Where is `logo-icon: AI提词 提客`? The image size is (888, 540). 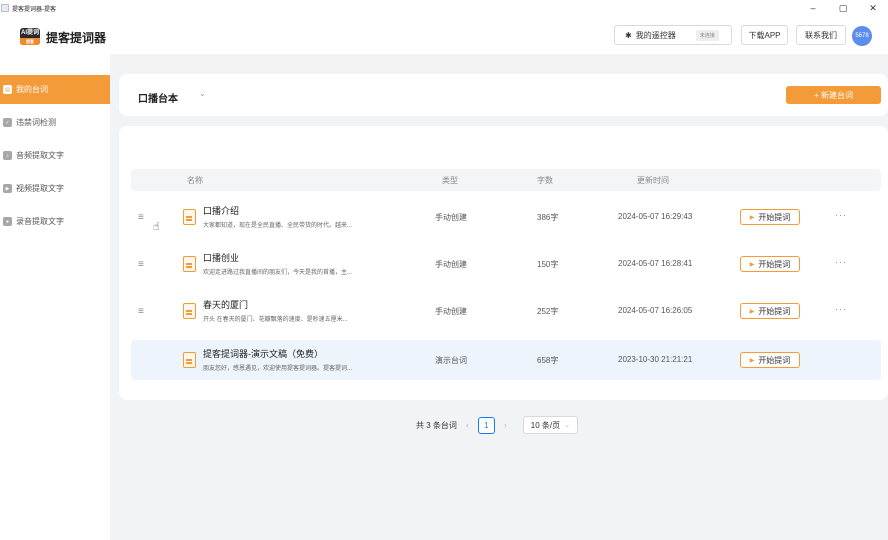
logo-icon: AI提词 提客 is located at coordinates (30, 36).